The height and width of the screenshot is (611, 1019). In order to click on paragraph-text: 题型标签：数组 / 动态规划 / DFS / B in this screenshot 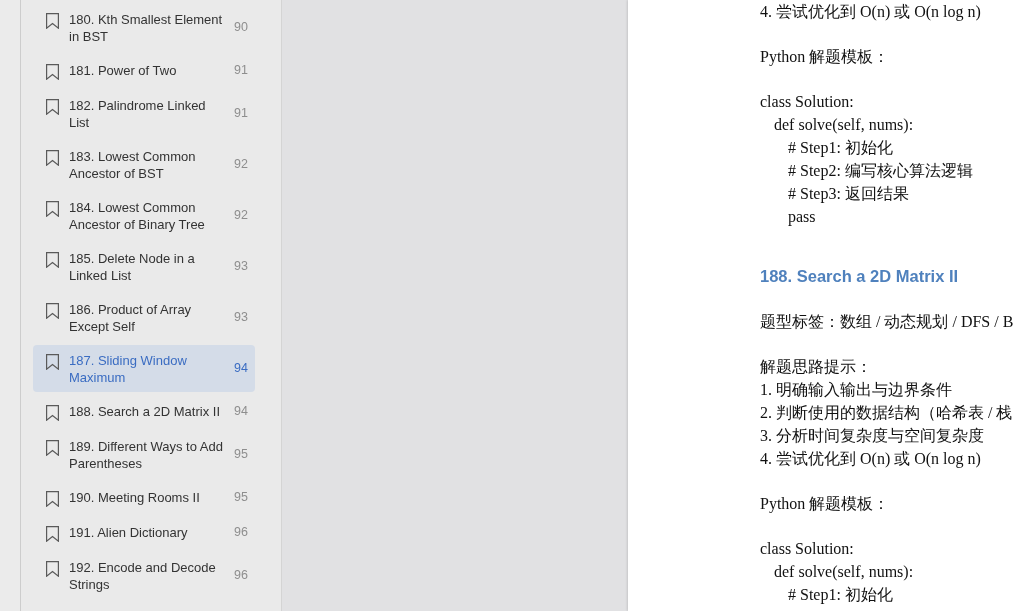, I will do `click(887, 322)`.